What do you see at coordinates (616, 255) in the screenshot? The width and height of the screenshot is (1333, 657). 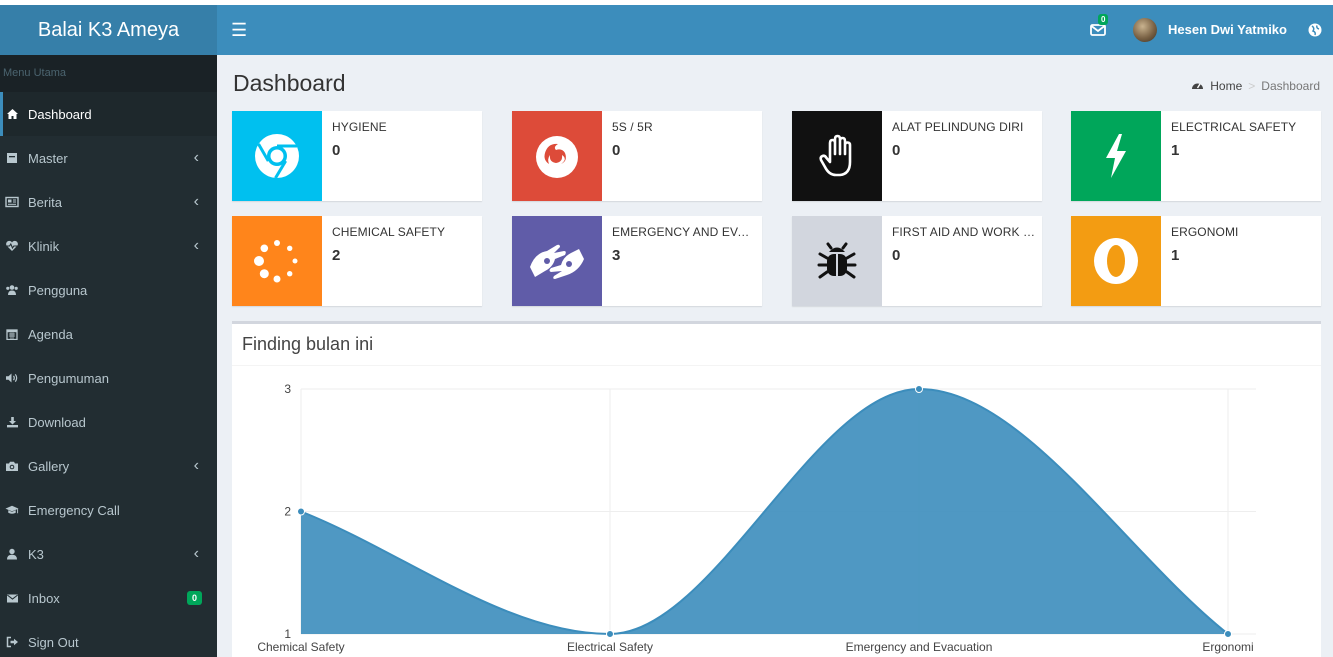 I see `info-box-value: 3` at bounding box center [616, 255].